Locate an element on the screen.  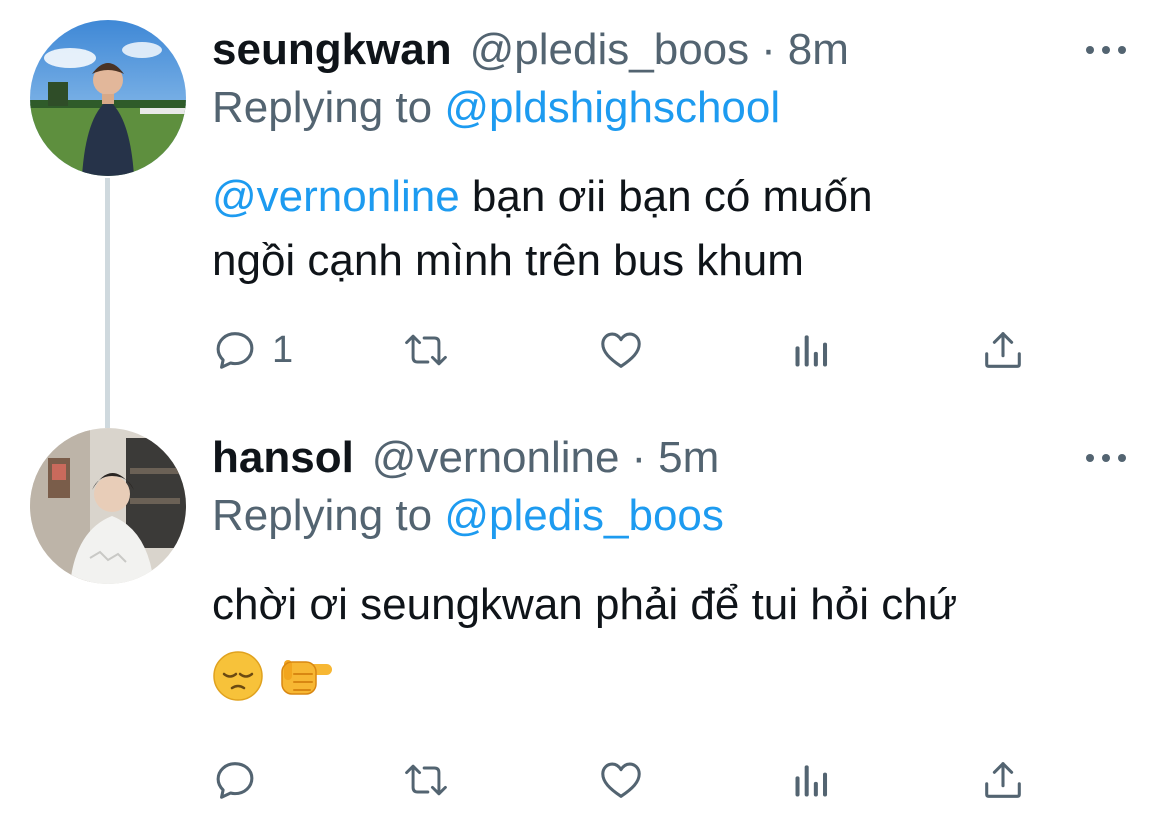
replying-to-link: @pledis_boos is located at coordinates (584, 515).